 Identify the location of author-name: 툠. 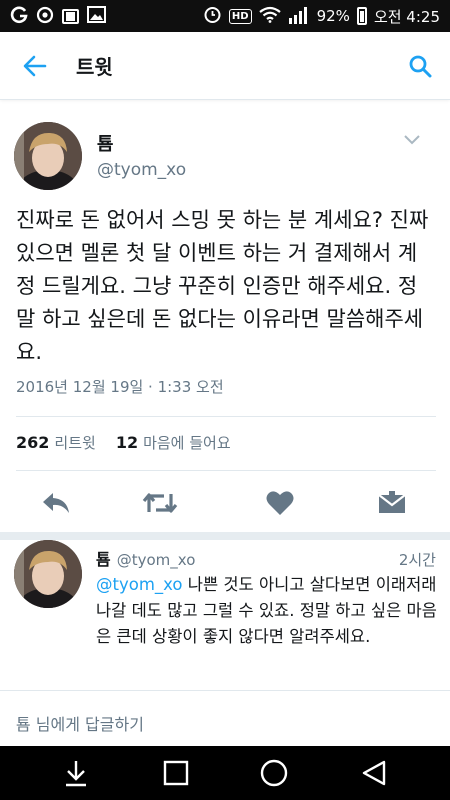
(105, 144).